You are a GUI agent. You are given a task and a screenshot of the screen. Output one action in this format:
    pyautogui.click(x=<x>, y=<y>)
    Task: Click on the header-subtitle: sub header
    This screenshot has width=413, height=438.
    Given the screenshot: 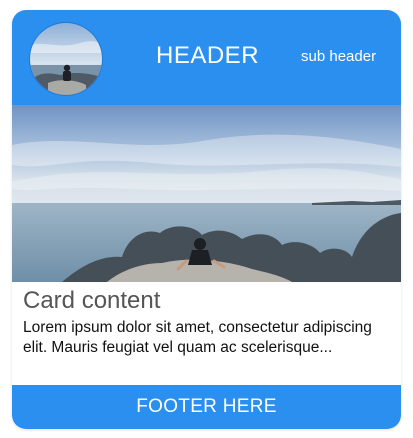 What is the action you would take?
    pyautogui.click(x=339, y=56)
    